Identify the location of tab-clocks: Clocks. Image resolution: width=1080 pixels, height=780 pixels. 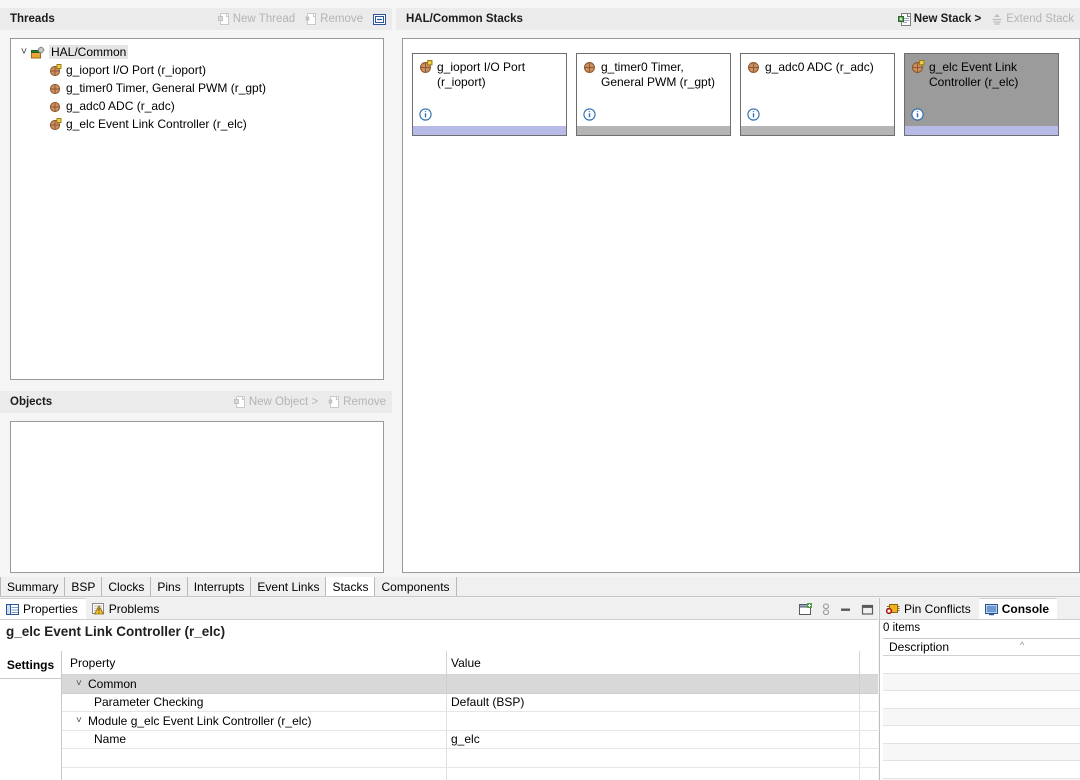
(127, 586).